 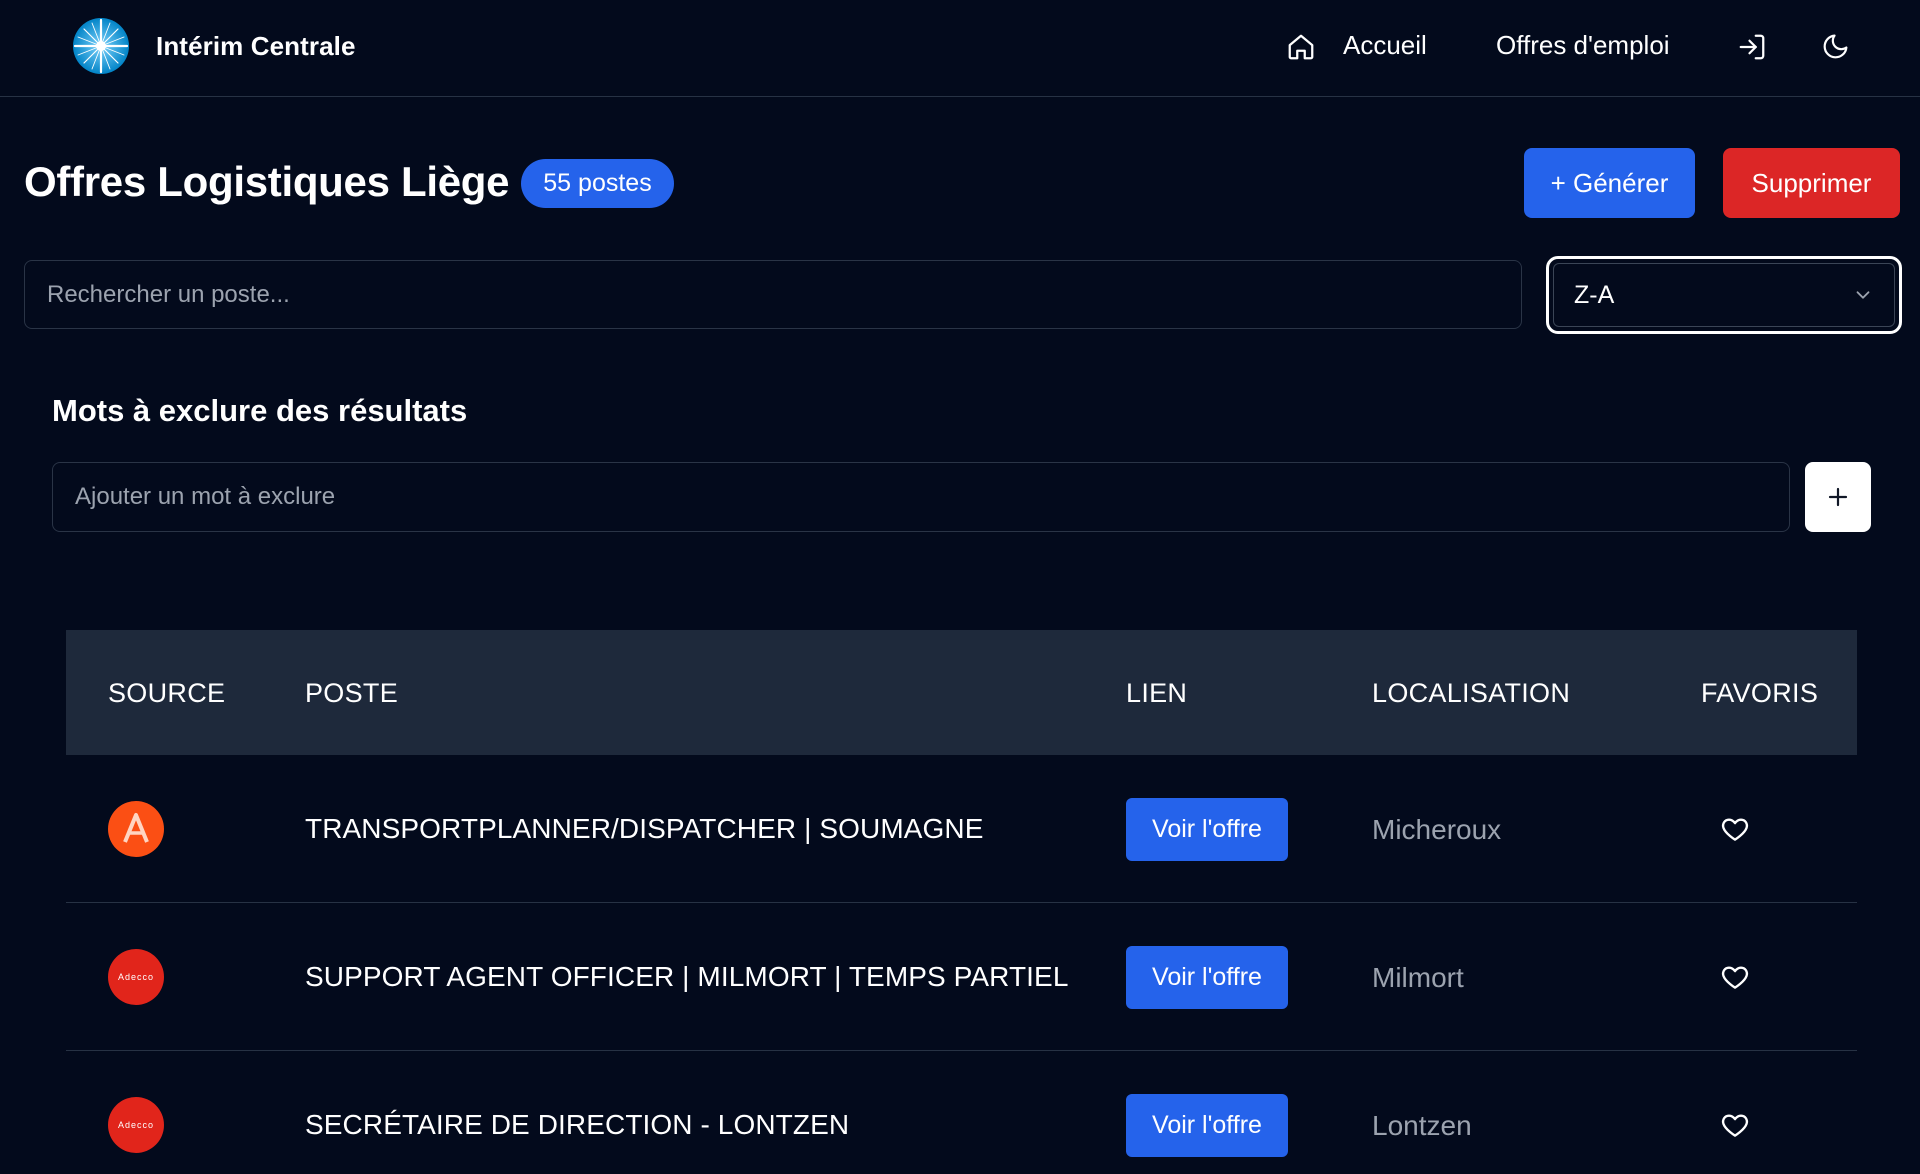 What do you see at coordinates (961, 692) in the screenshot?
I see `table-header: SOURCE POSTE LIEN LOCALISATION FAVORIS` at bounding box center [961, 692].